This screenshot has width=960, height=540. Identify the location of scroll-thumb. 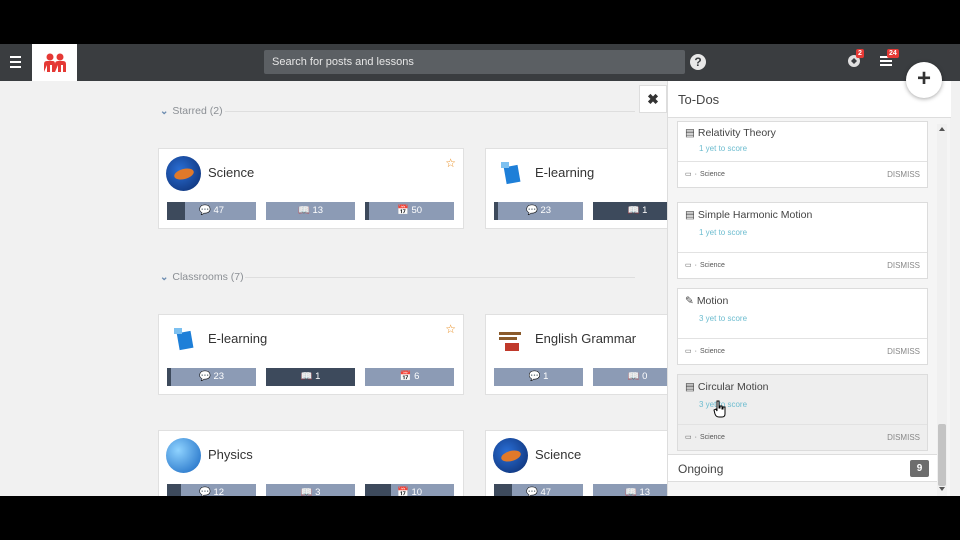
(942, 455).